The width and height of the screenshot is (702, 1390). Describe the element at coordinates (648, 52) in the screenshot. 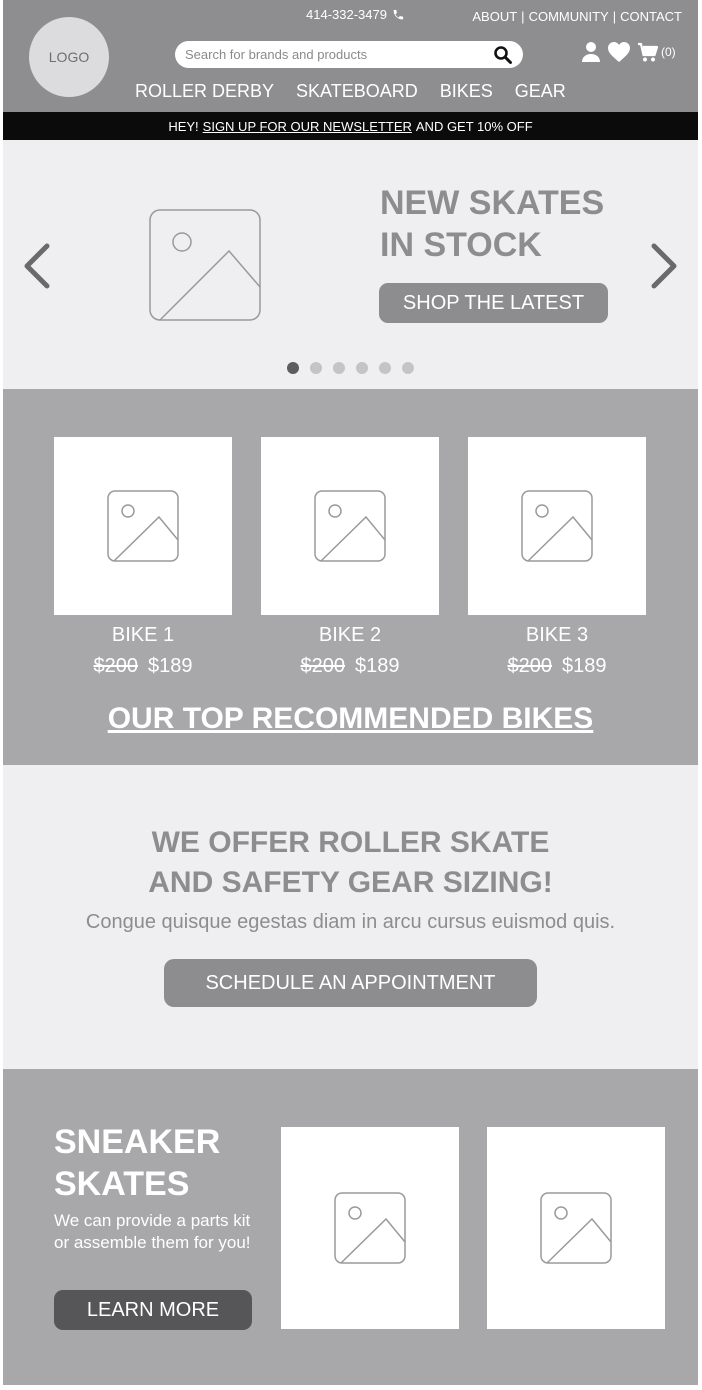

I see `cart-icon` at that location.